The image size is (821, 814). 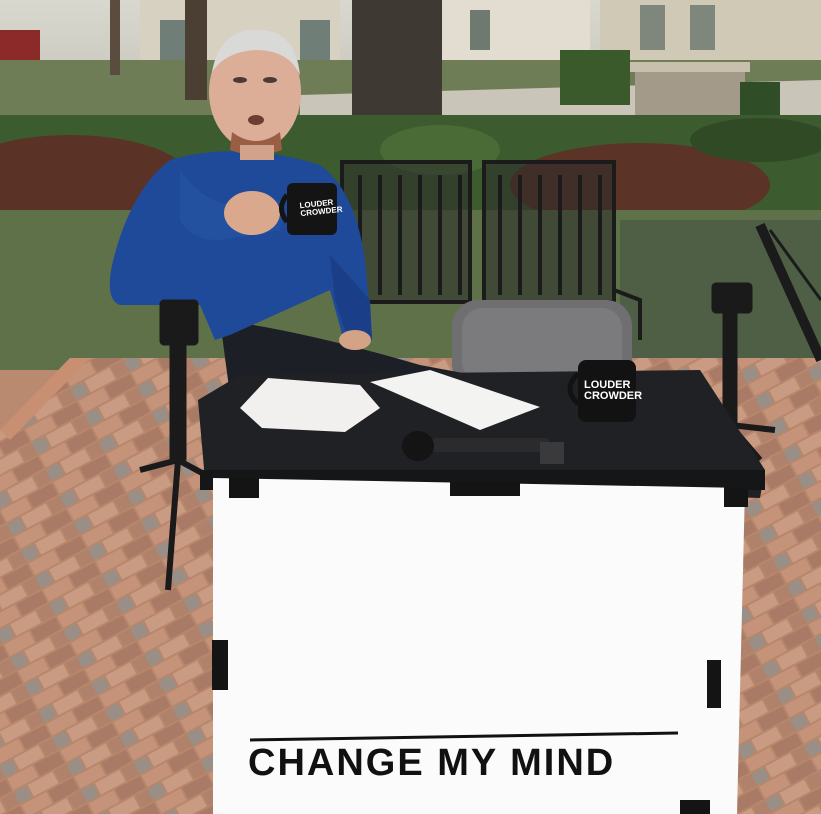 I want to click on desk-mug-label: LOUDER CROWDER, so click(x=613, y=391).